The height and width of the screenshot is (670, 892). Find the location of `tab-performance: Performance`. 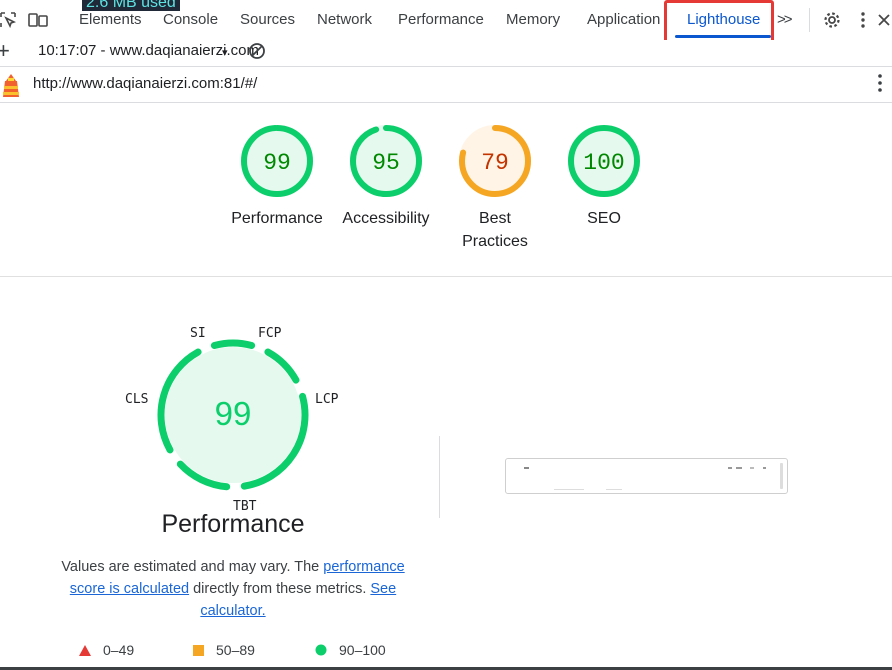

tab-performance: Performance is located at coordinates (441, 20).